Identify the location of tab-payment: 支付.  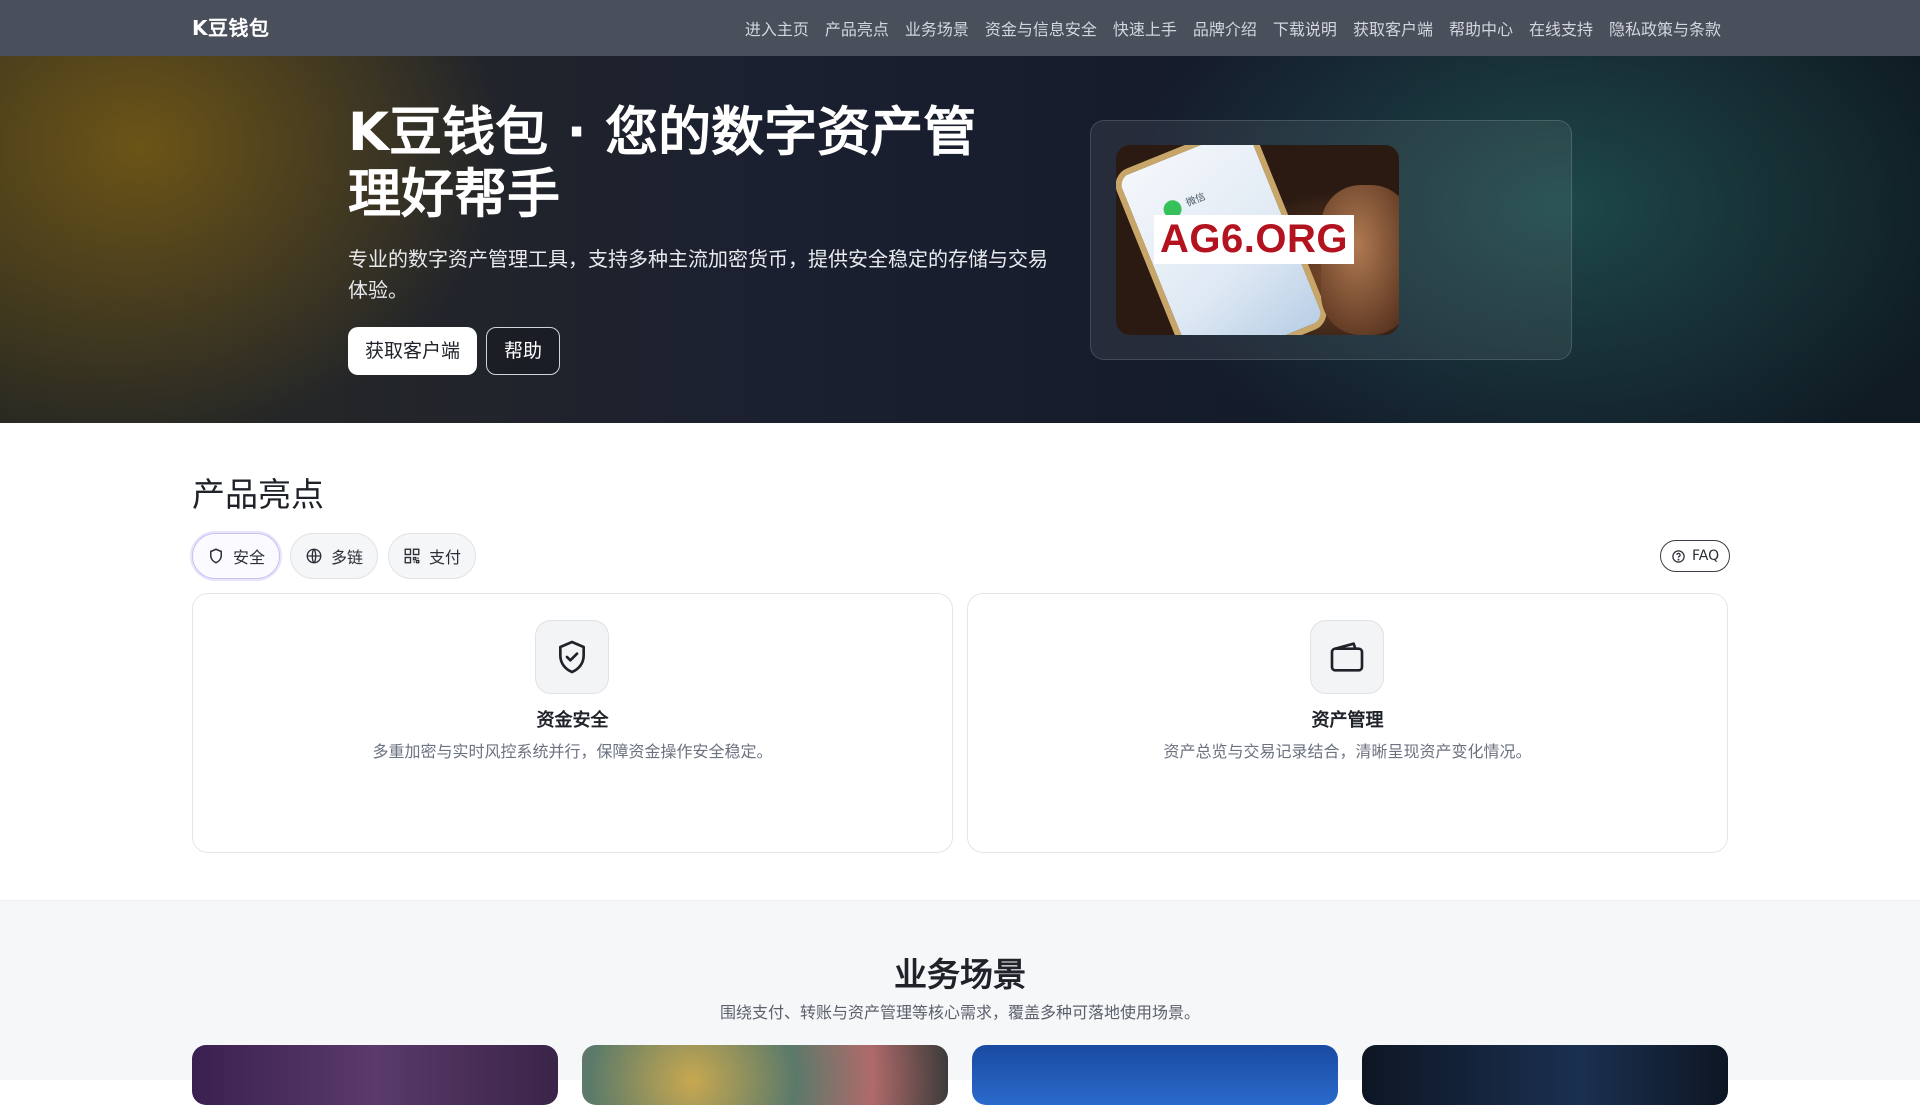
(432, 556).